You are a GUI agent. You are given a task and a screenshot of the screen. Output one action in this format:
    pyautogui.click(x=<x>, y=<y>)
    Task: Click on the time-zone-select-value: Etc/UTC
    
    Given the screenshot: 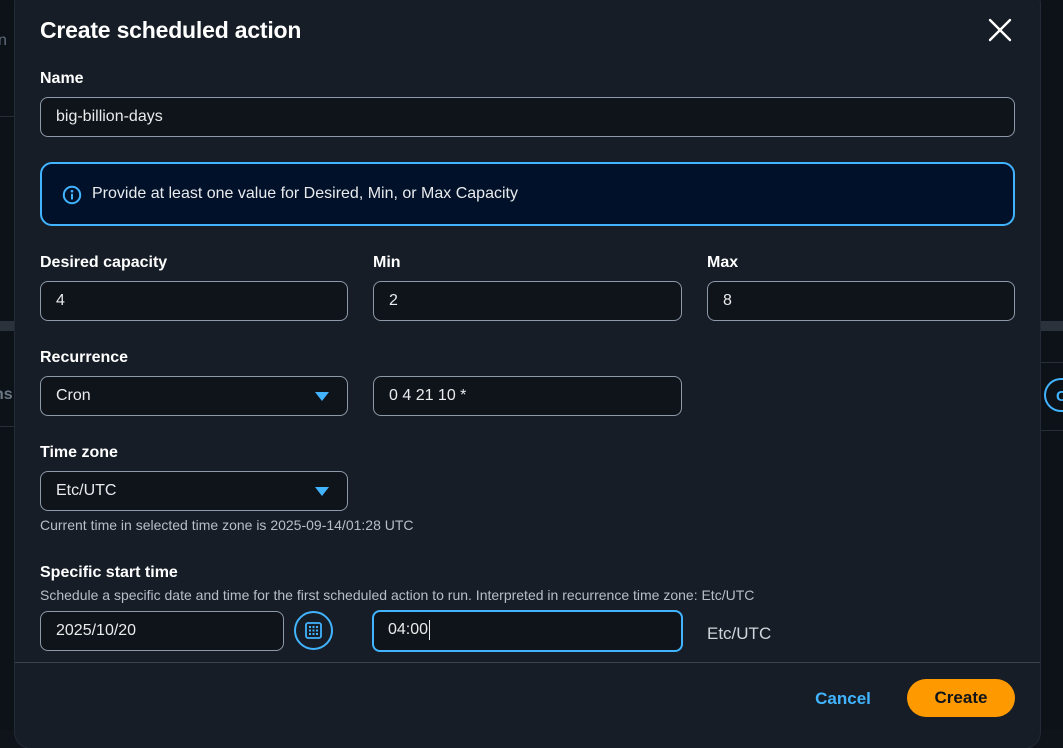 What is the action you would take?
    pyautogui.click(x=86, y=490)
    